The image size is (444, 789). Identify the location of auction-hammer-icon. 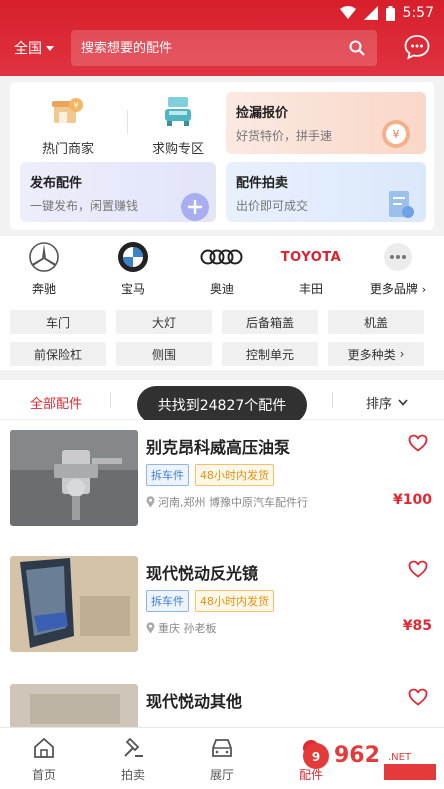
(133, 747).